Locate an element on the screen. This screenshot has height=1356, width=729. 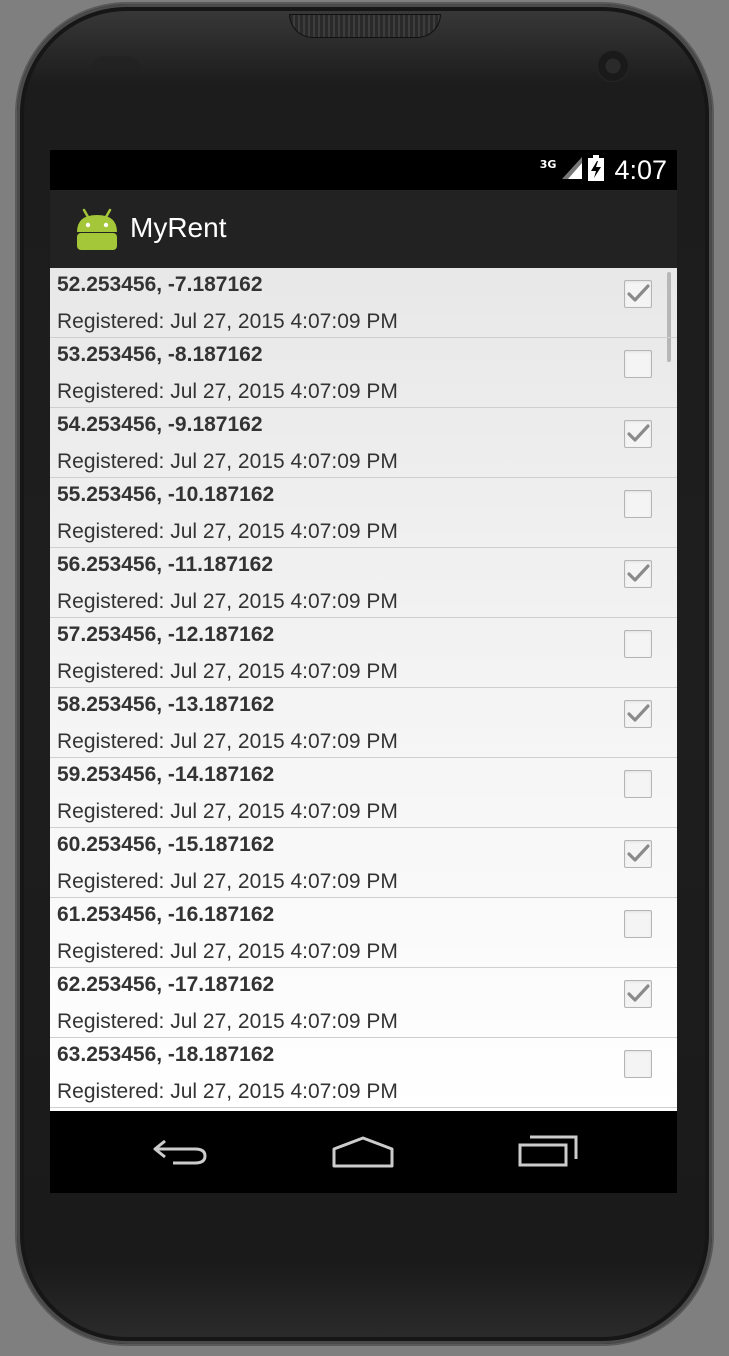
residence-geolocation: 63.253456, -18.187162 is located at coordinates (166, 1054).